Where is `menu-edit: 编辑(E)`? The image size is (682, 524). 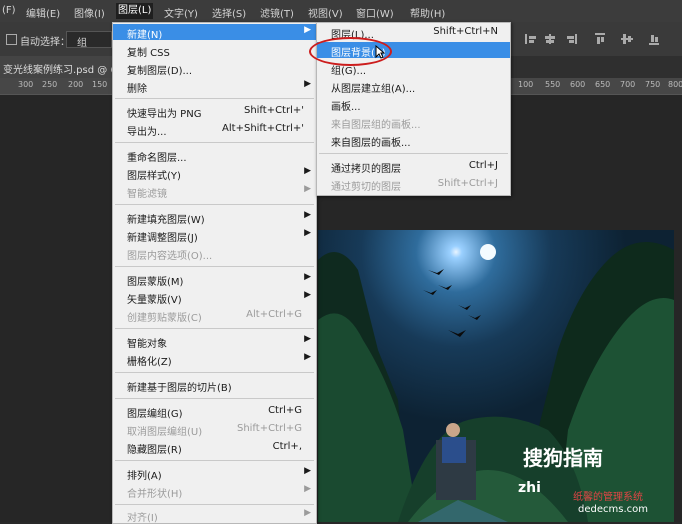 menu-edit: 编辑(E) is located at coordinates (43, 12).